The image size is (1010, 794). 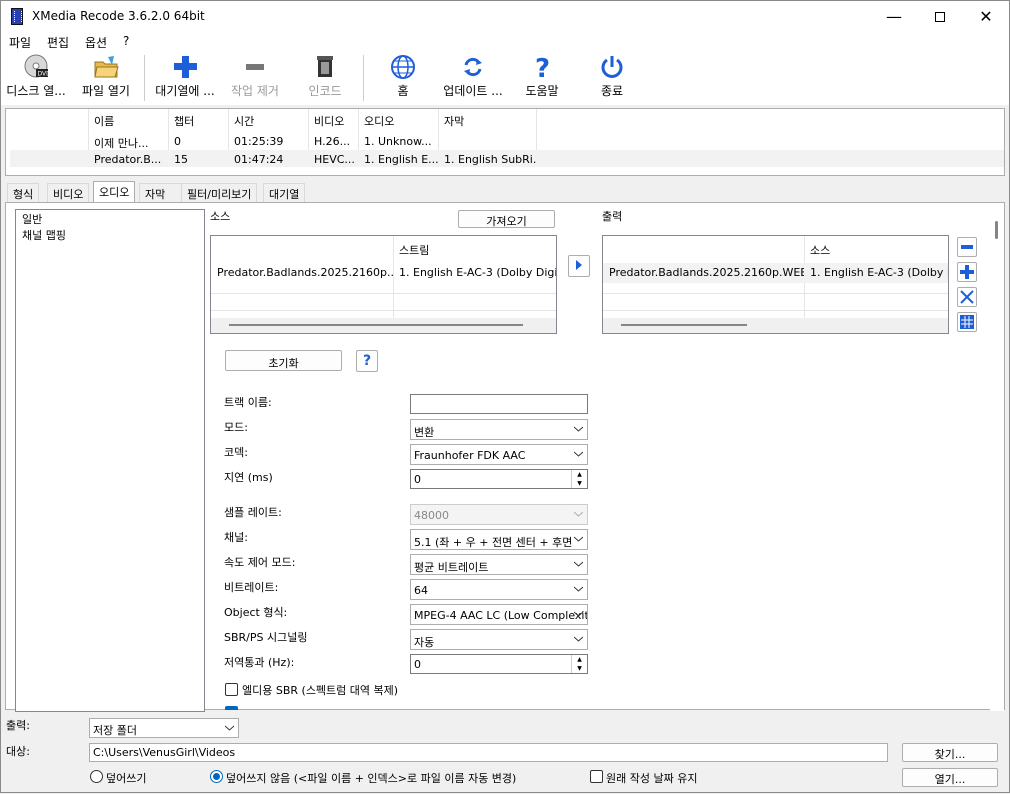 What do you see at coordinates (403, 78) in the screenshot?
I see `home-button: 홈` at bounding box center [403, 78].